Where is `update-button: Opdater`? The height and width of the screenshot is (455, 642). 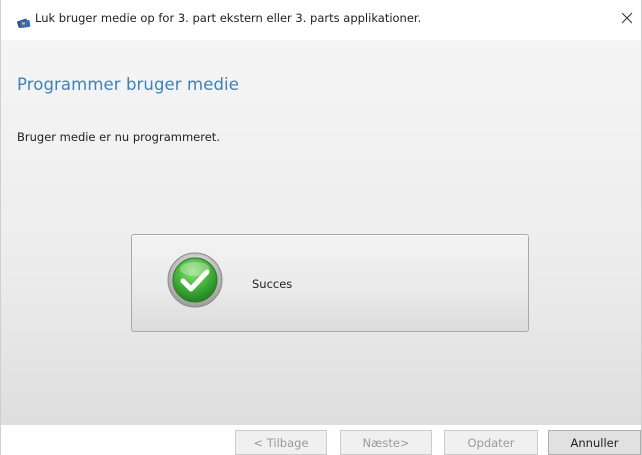 update-button: Opdater is located at coordinates (491, 442).